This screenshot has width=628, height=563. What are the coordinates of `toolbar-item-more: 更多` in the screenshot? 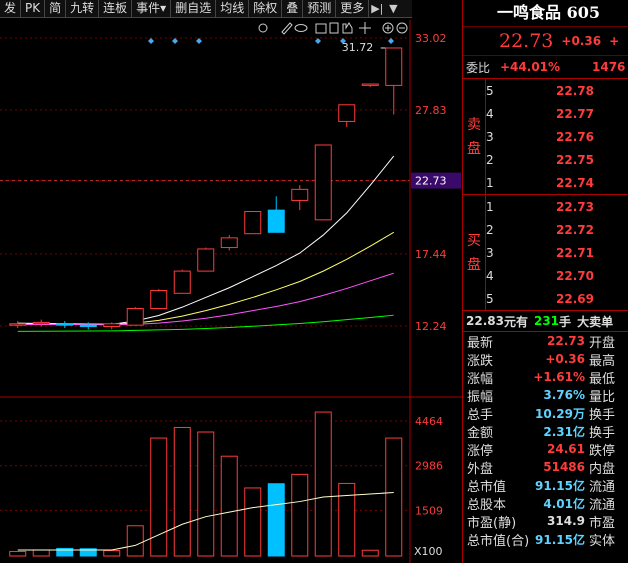 It's located at (353, 8).